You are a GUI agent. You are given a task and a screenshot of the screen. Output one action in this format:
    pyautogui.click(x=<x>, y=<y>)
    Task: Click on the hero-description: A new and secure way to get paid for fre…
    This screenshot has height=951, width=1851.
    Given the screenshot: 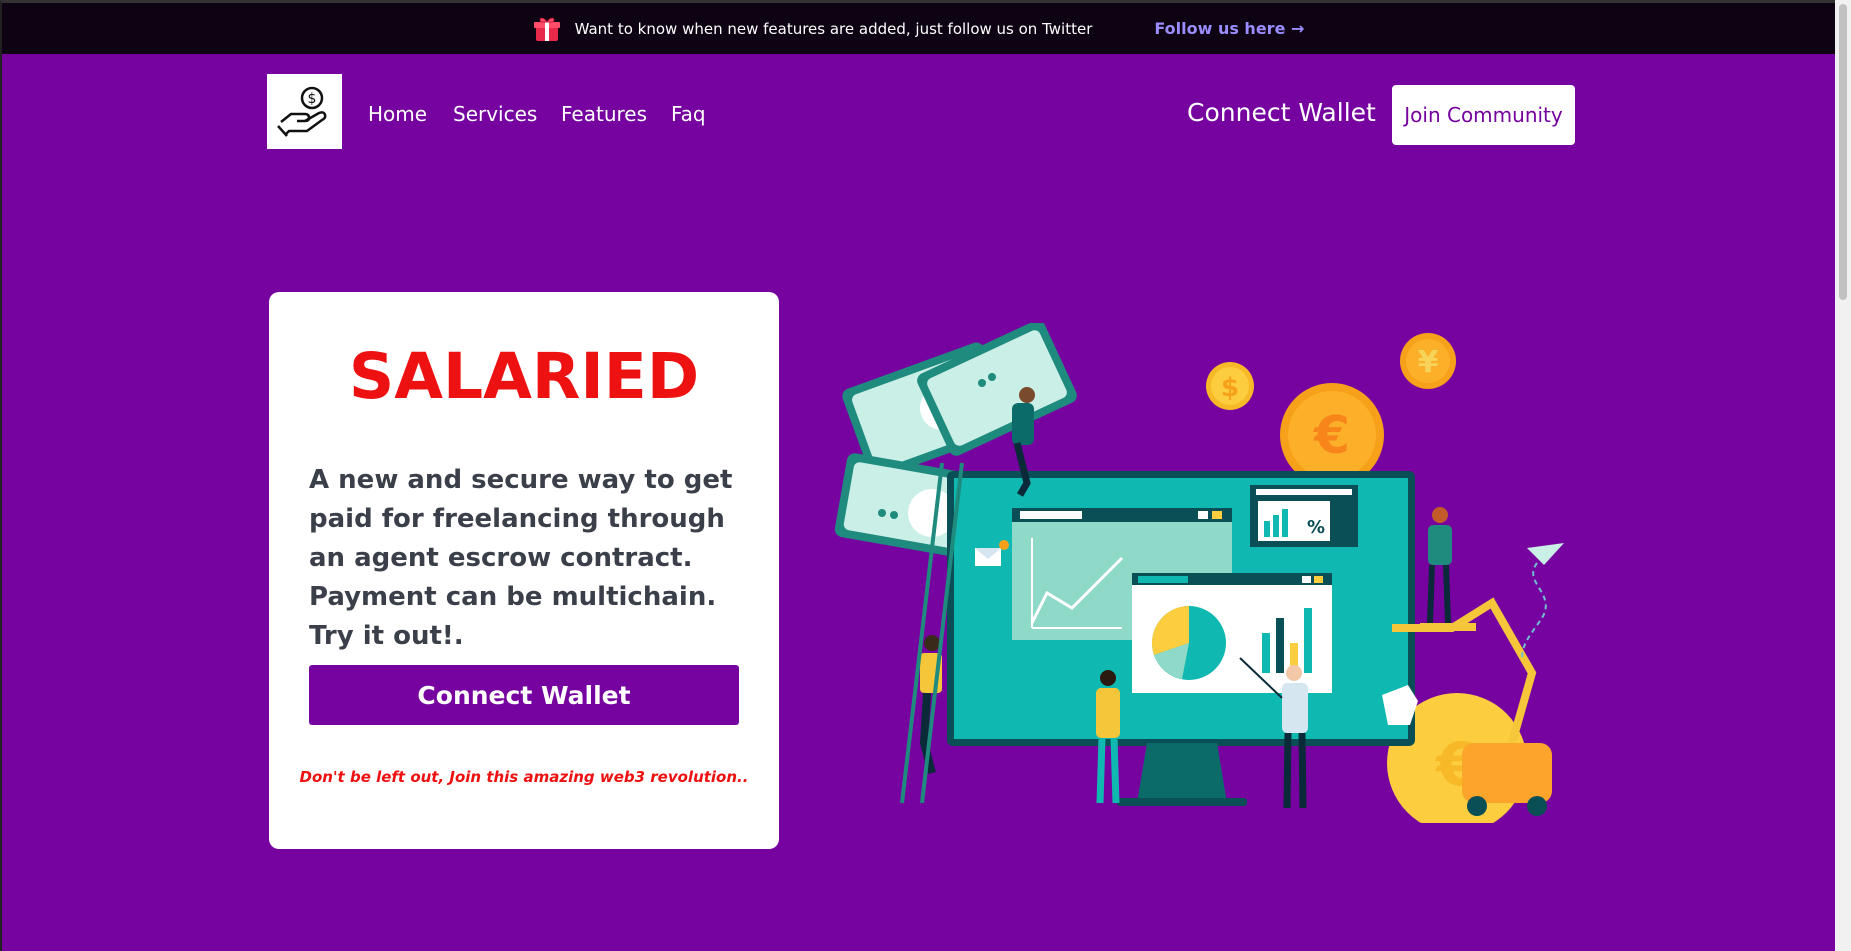 What is the action you would take?
    pyautogui.click(x=521, y=558)
    